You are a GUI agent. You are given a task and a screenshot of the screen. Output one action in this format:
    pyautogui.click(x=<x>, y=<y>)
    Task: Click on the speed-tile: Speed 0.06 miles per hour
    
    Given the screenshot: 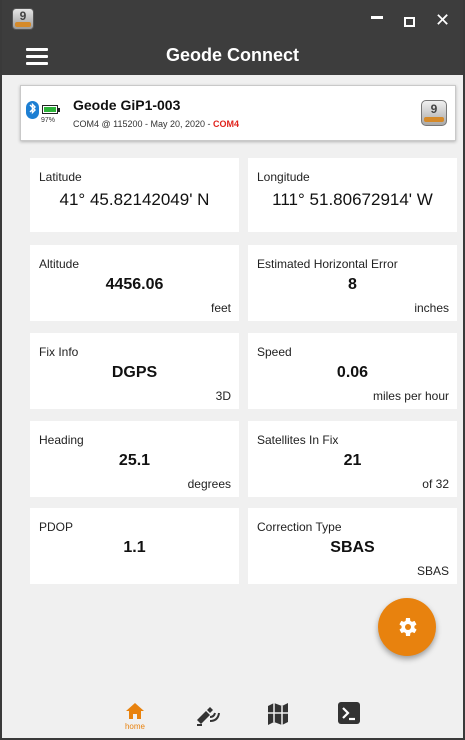 What is the action you would take?
    pyautogui.click(x=352, y=371)
    